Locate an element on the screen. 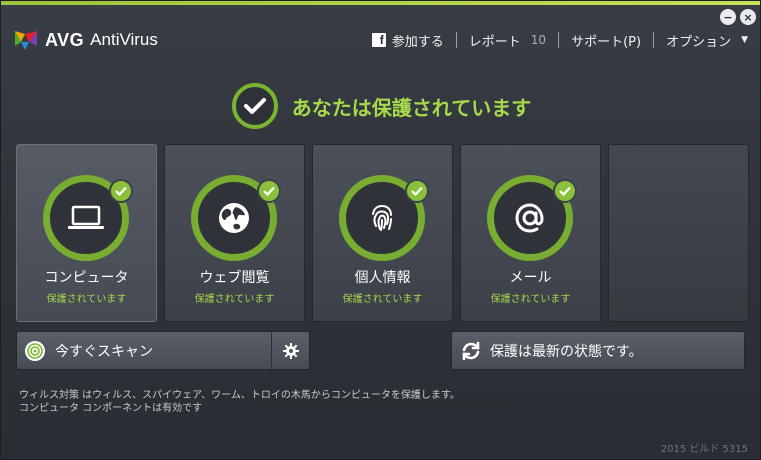  at-sign-icon is located at coordinates (529, 218).